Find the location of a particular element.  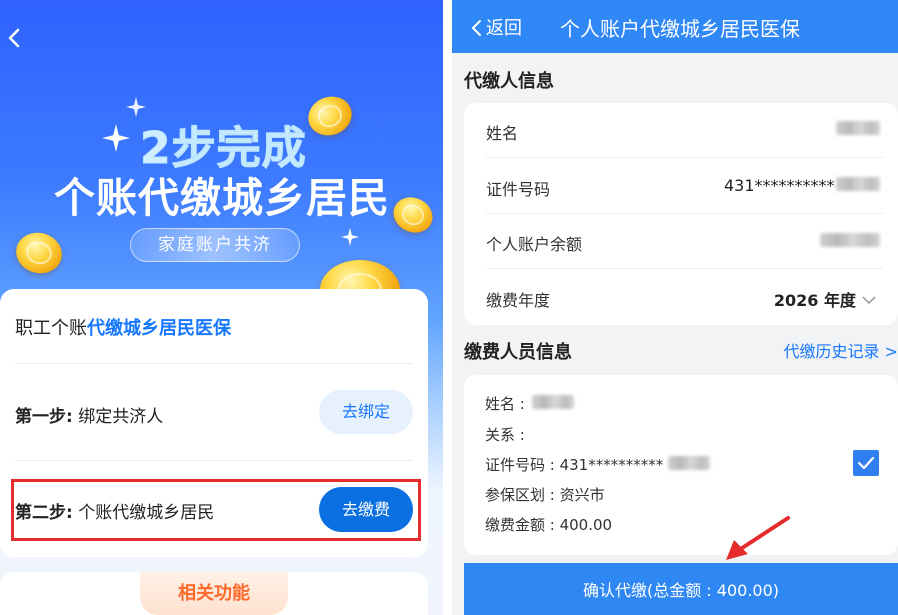

balance-label: 个人账户余额 is located at coordinates (534, 244).